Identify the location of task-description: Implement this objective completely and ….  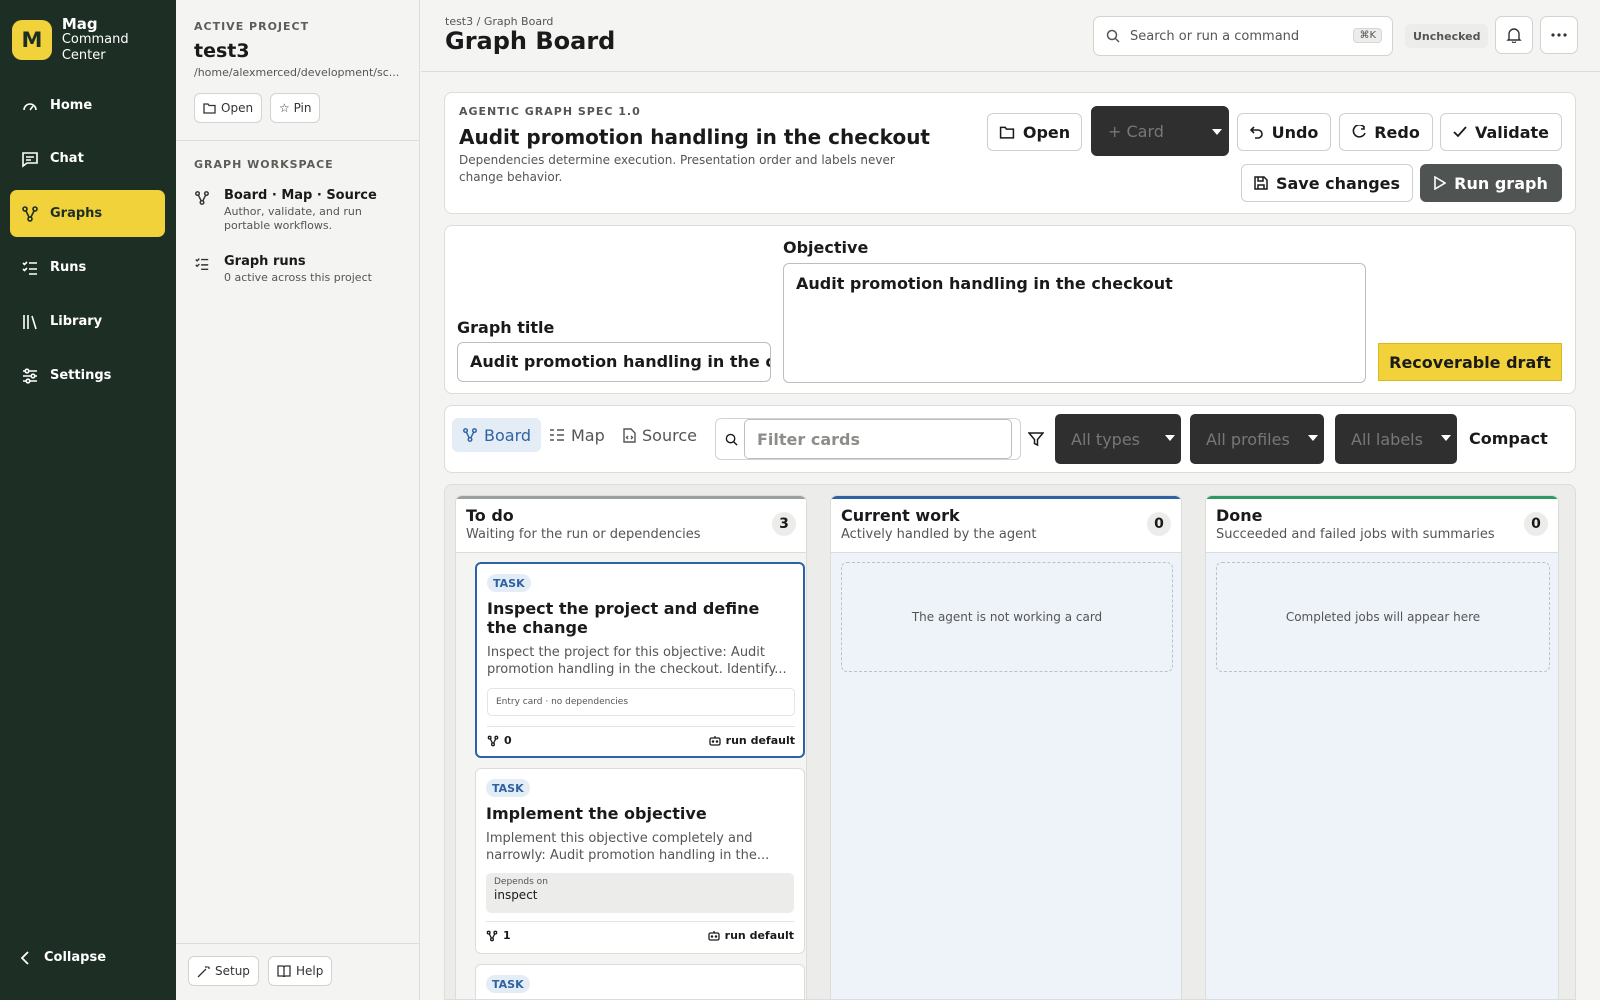
(628, 847).